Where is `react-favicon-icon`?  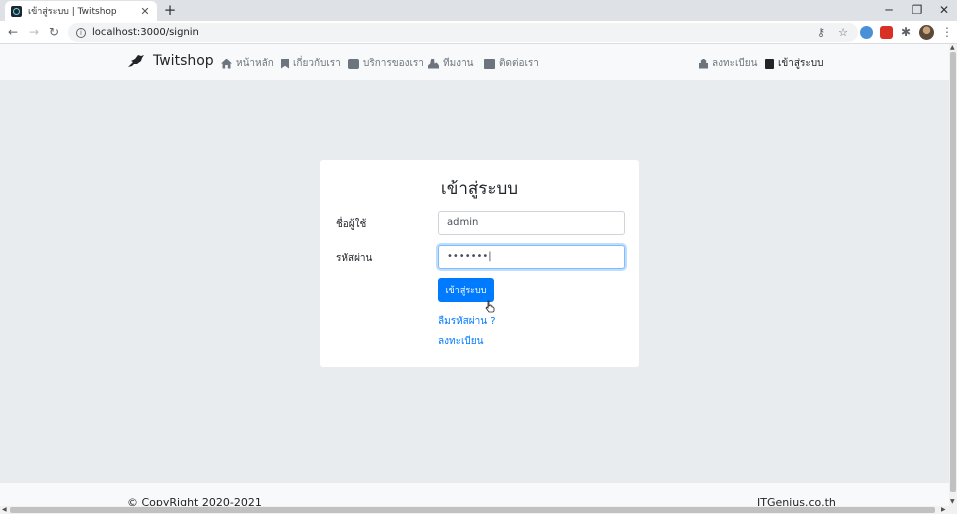
react-favicon-icon is located at coordinates (16, 11).